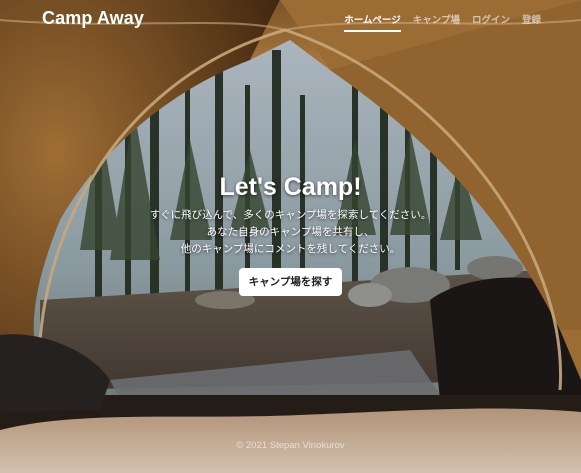 The width and height of the screenshot is (581, 473). What do you see at coordinates (290, 187) in the screenshot?
I see `hero-title: Let's Camp!` at bounding box center [290, 187].